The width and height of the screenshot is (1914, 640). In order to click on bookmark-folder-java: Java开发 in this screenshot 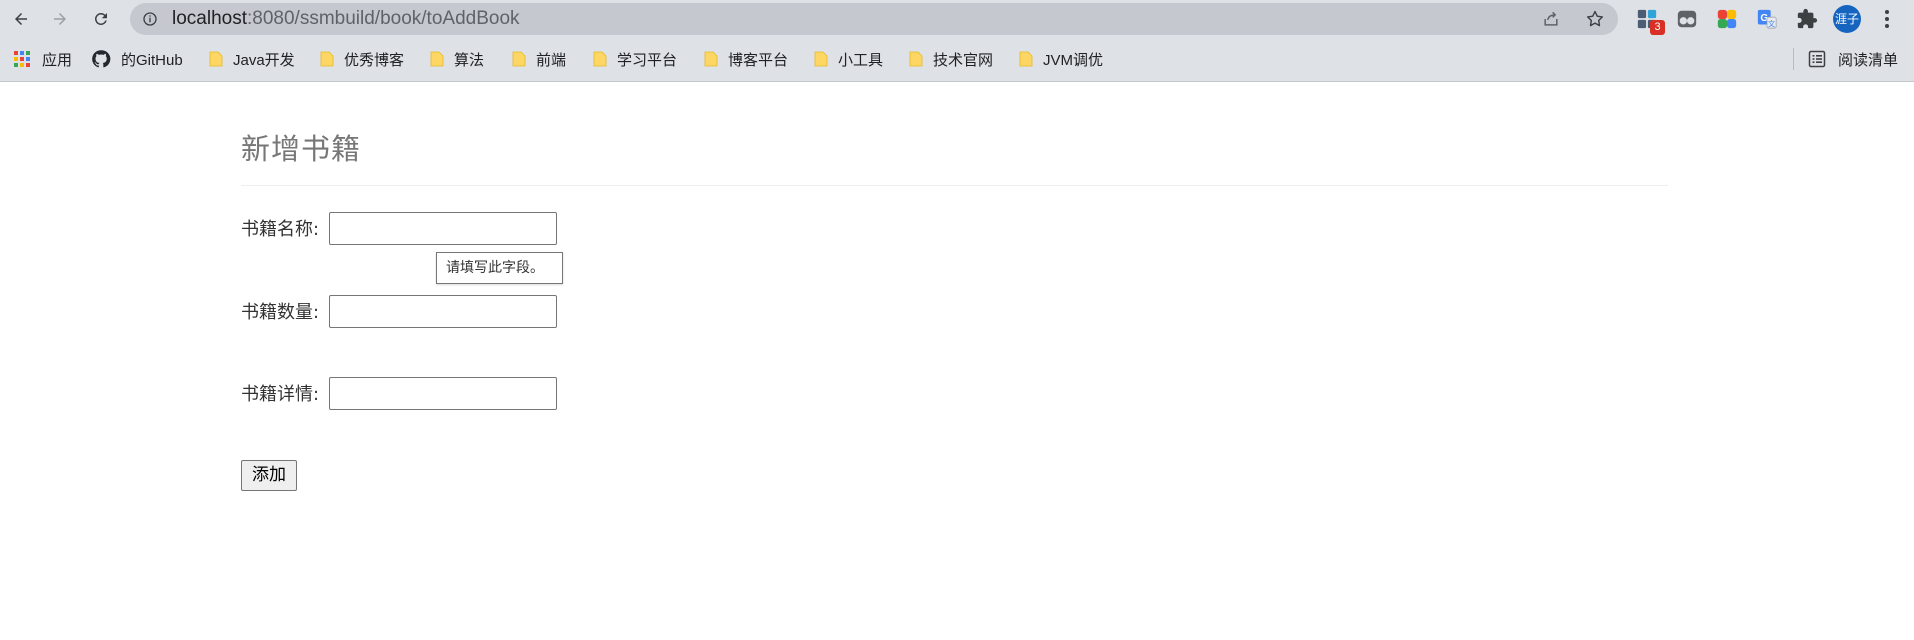, I will do `click(252, 59)`.